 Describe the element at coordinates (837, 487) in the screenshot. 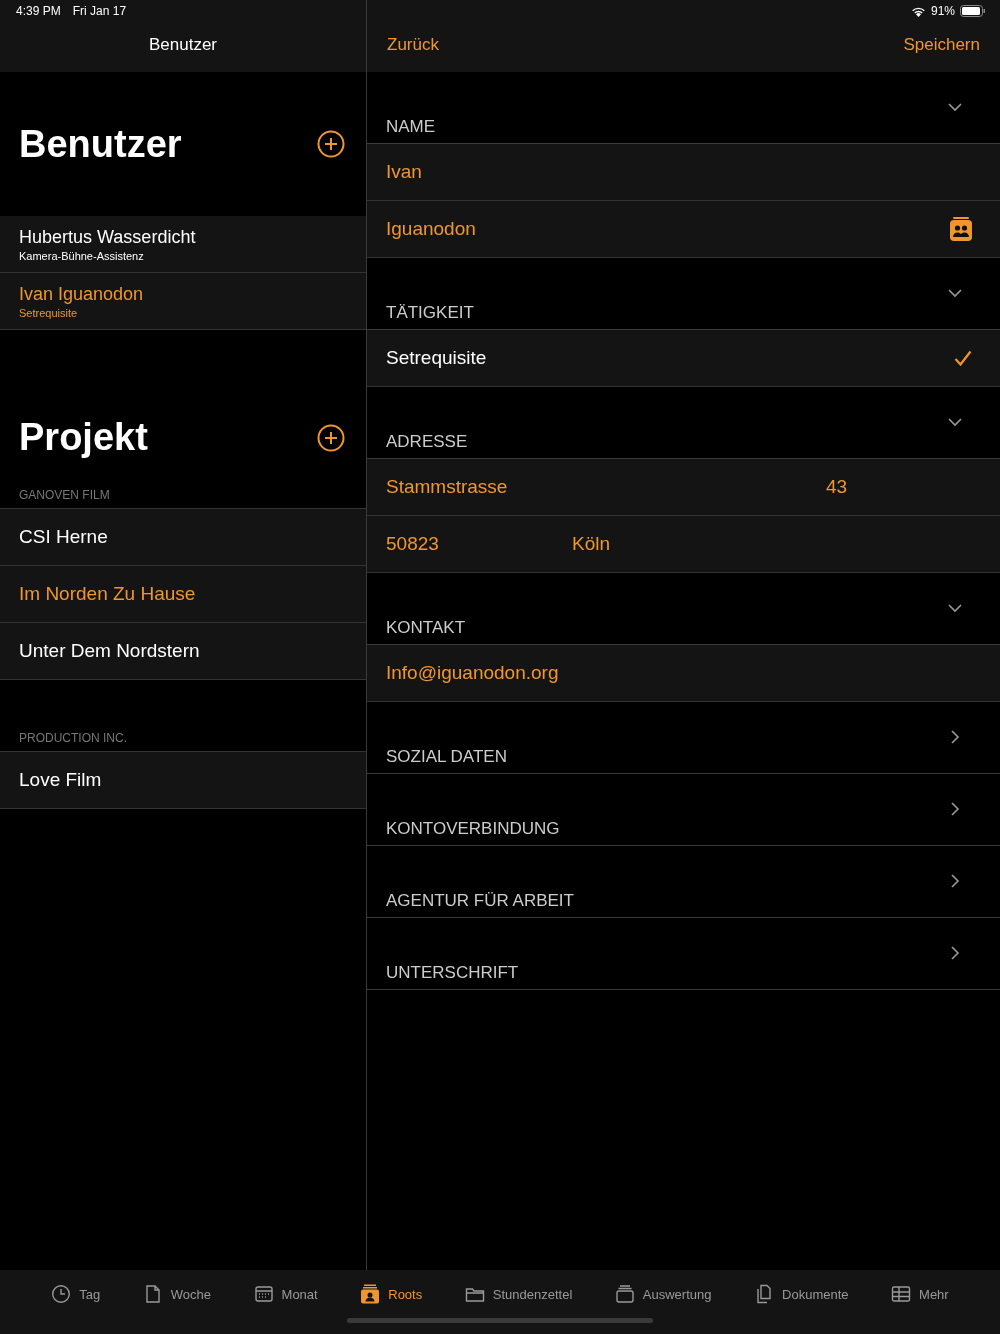

I see `text-field: 43` at that location.